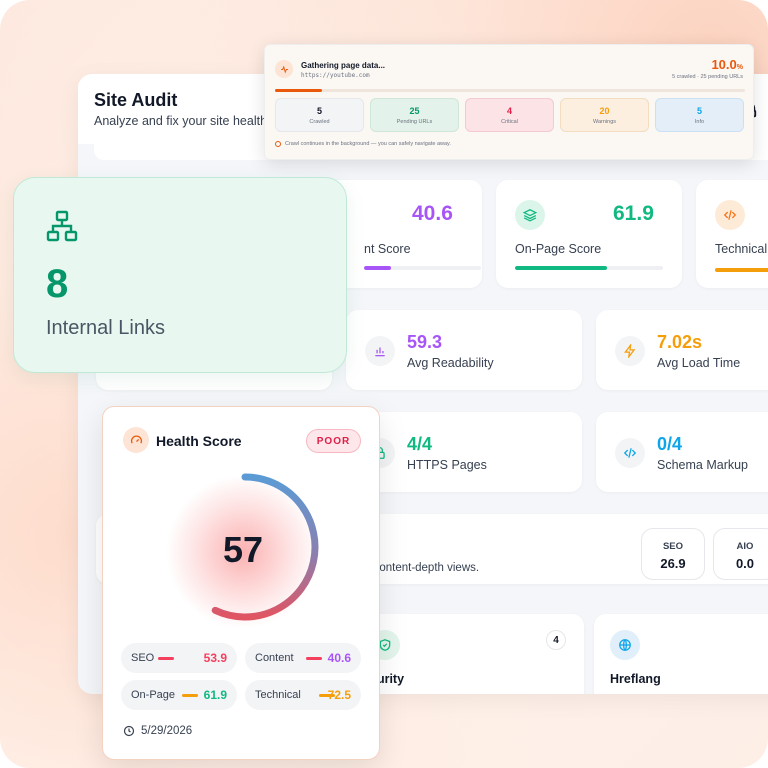 This screenshot has width=768, height=768. Describe the element at coordinates (465, 654) in the screenshot. I see `security-section-card: 4 curity` at that location.